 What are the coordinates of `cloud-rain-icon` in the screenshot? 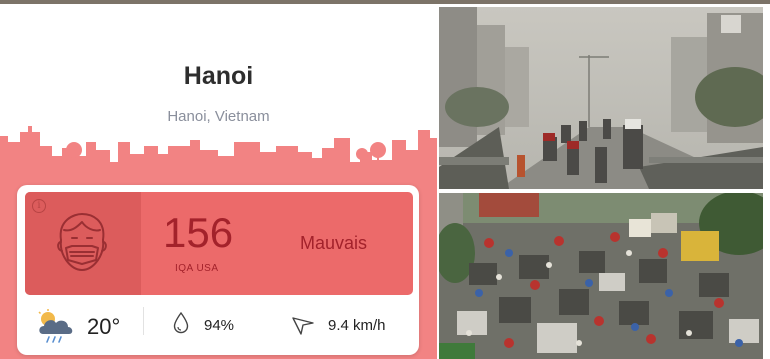 It's located at (55, 326).